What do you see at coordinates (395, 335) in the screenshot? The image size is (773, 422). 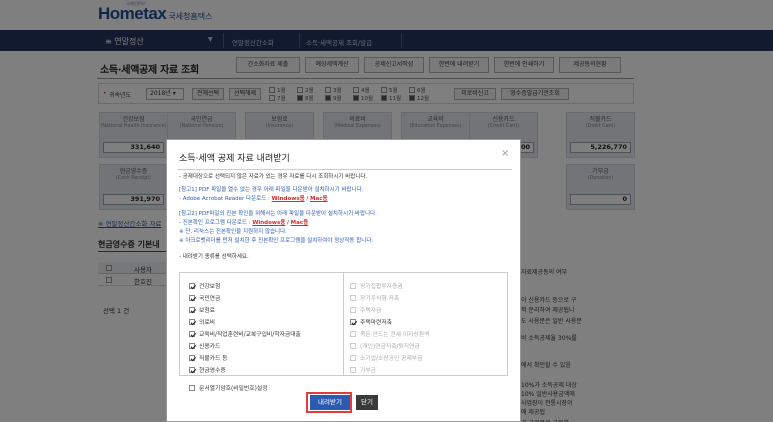 I see `option-label: 목돈 안드는 전세 이자상환액` at bounding box center [395, 335].